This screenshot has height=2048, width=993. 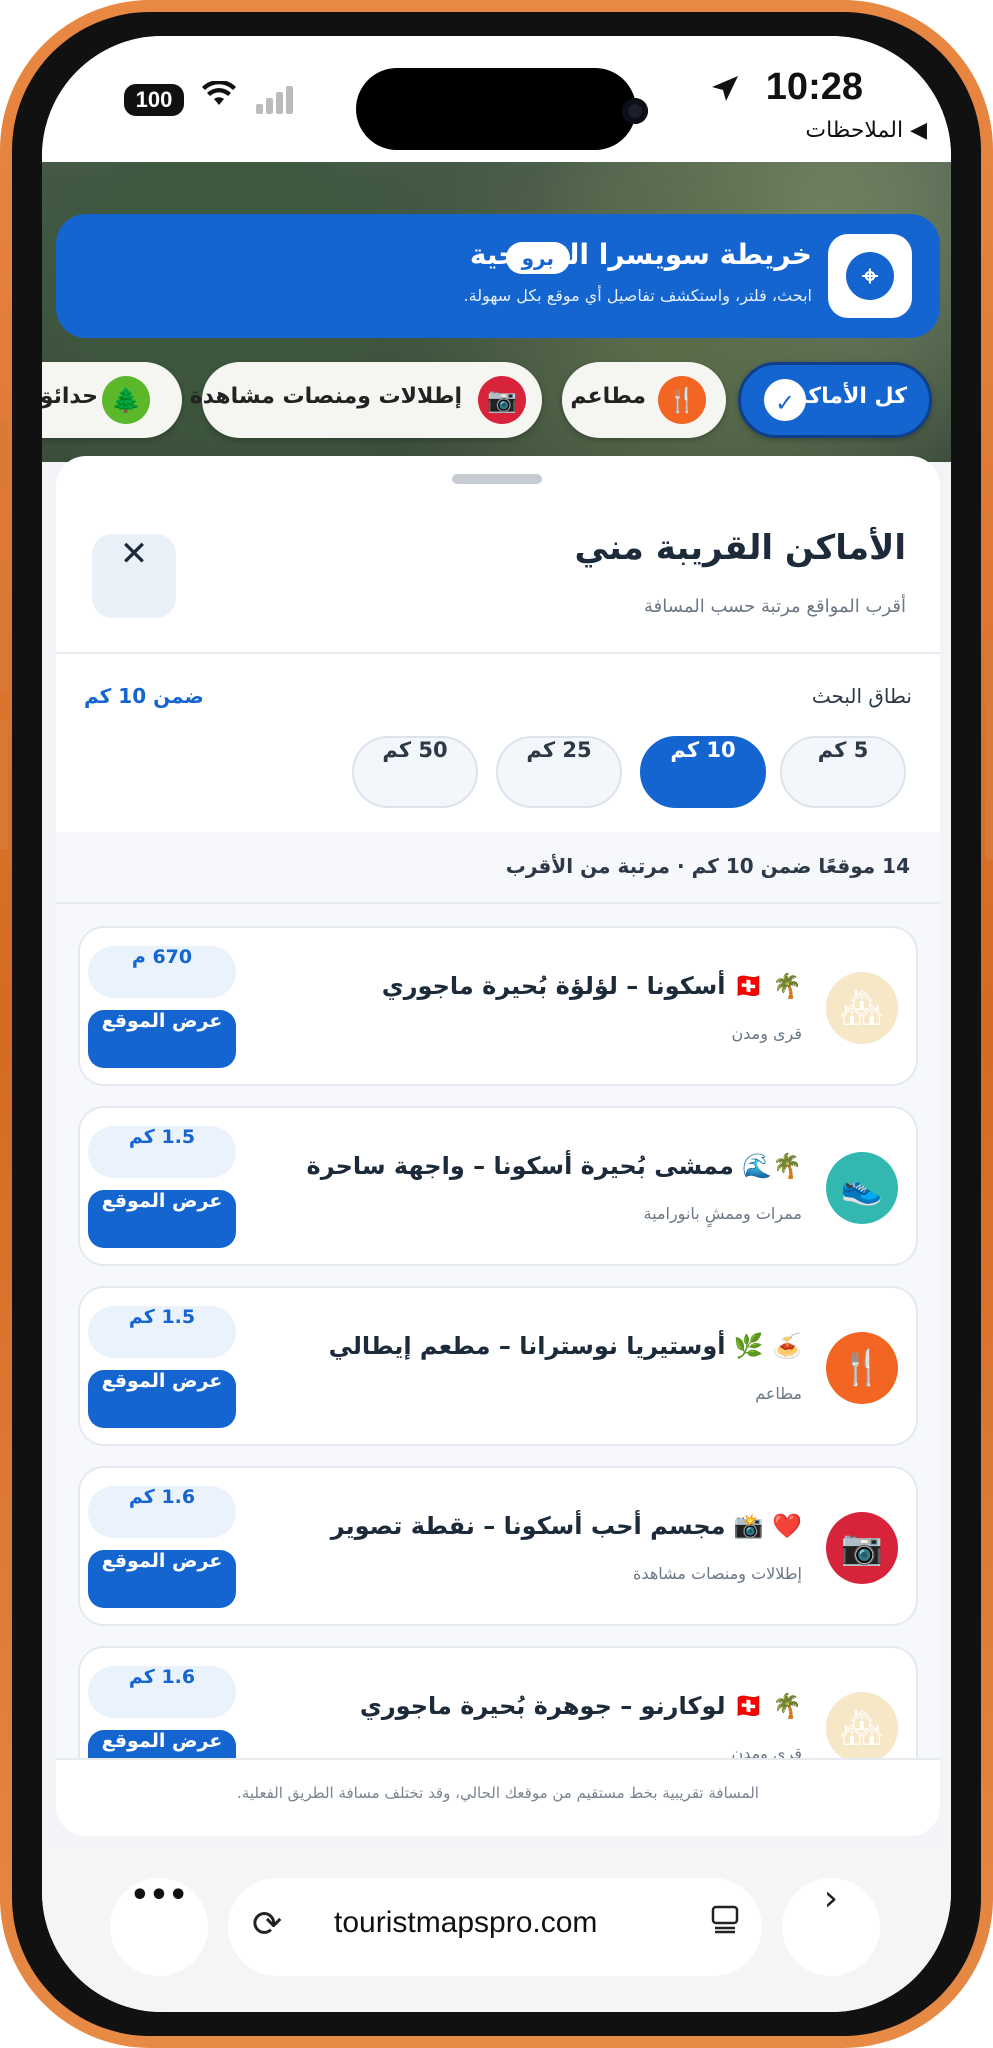 I want to click on sheet-subtitle: أقرب المواقع مرتبة حسب المسافة, so click(x=775, y=606).